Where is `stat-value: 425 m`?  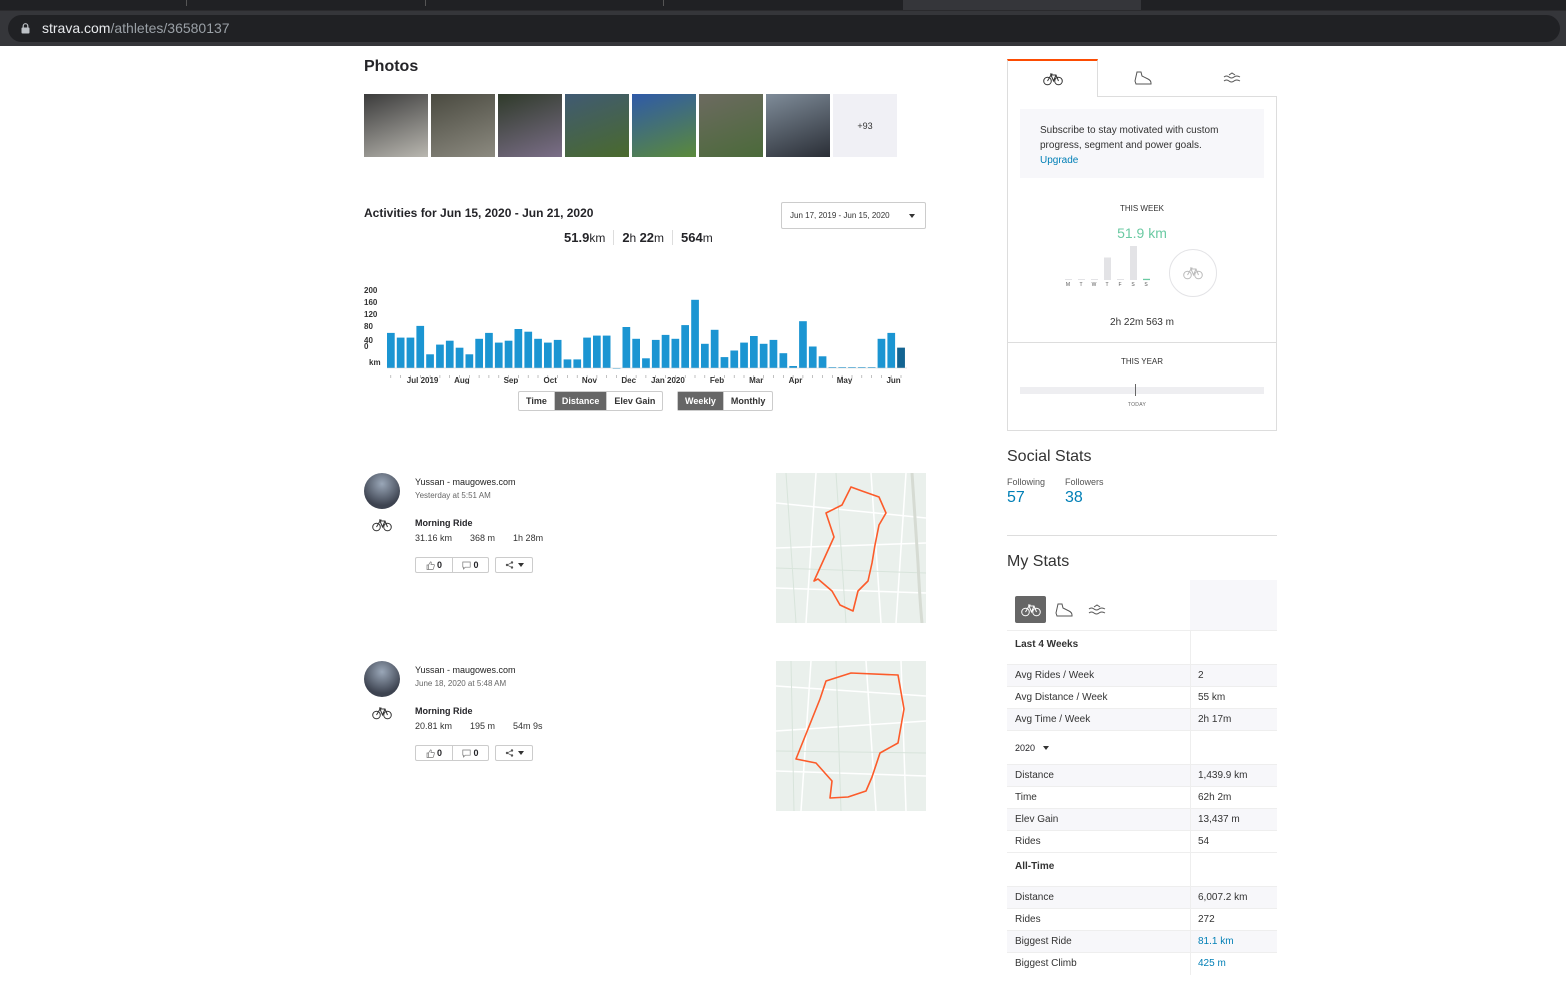 stat-value: 425 m is located at coordinates (1212, 963).